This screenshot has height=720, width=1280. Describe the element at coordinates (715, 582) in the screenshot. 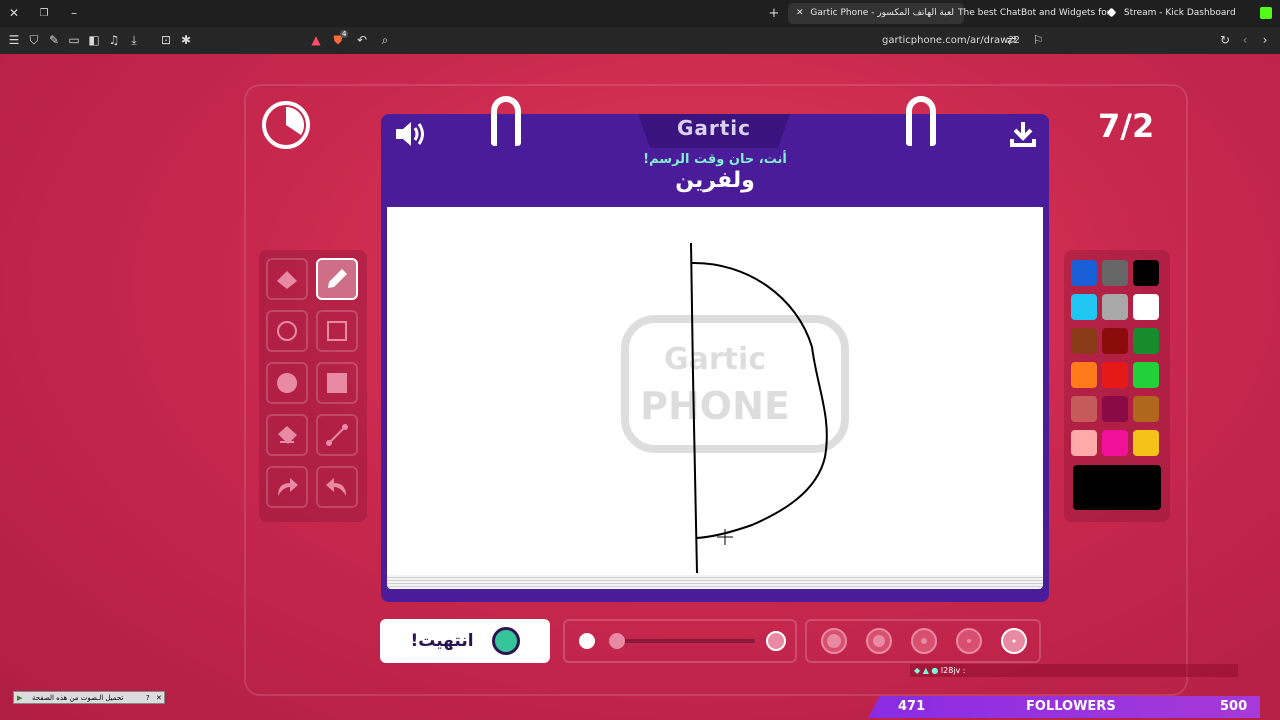

I see `canvas-page-edge` at that location.